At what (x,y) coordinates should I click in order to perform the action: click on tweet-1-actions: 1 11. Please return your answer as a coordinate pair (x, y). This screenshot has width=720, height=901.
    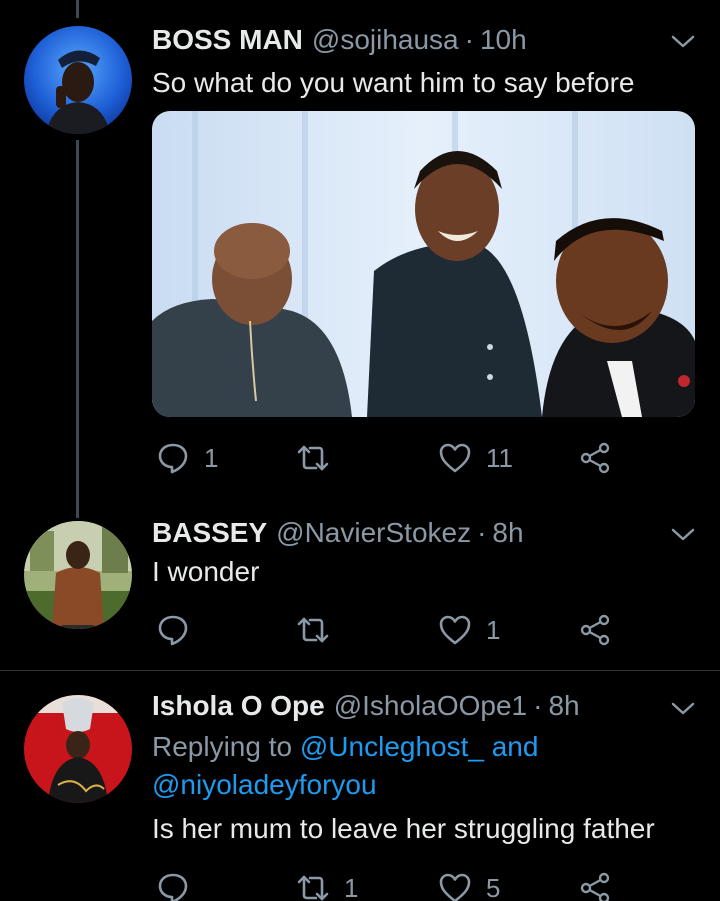
    Looking at the image, I should click on (387, 458).